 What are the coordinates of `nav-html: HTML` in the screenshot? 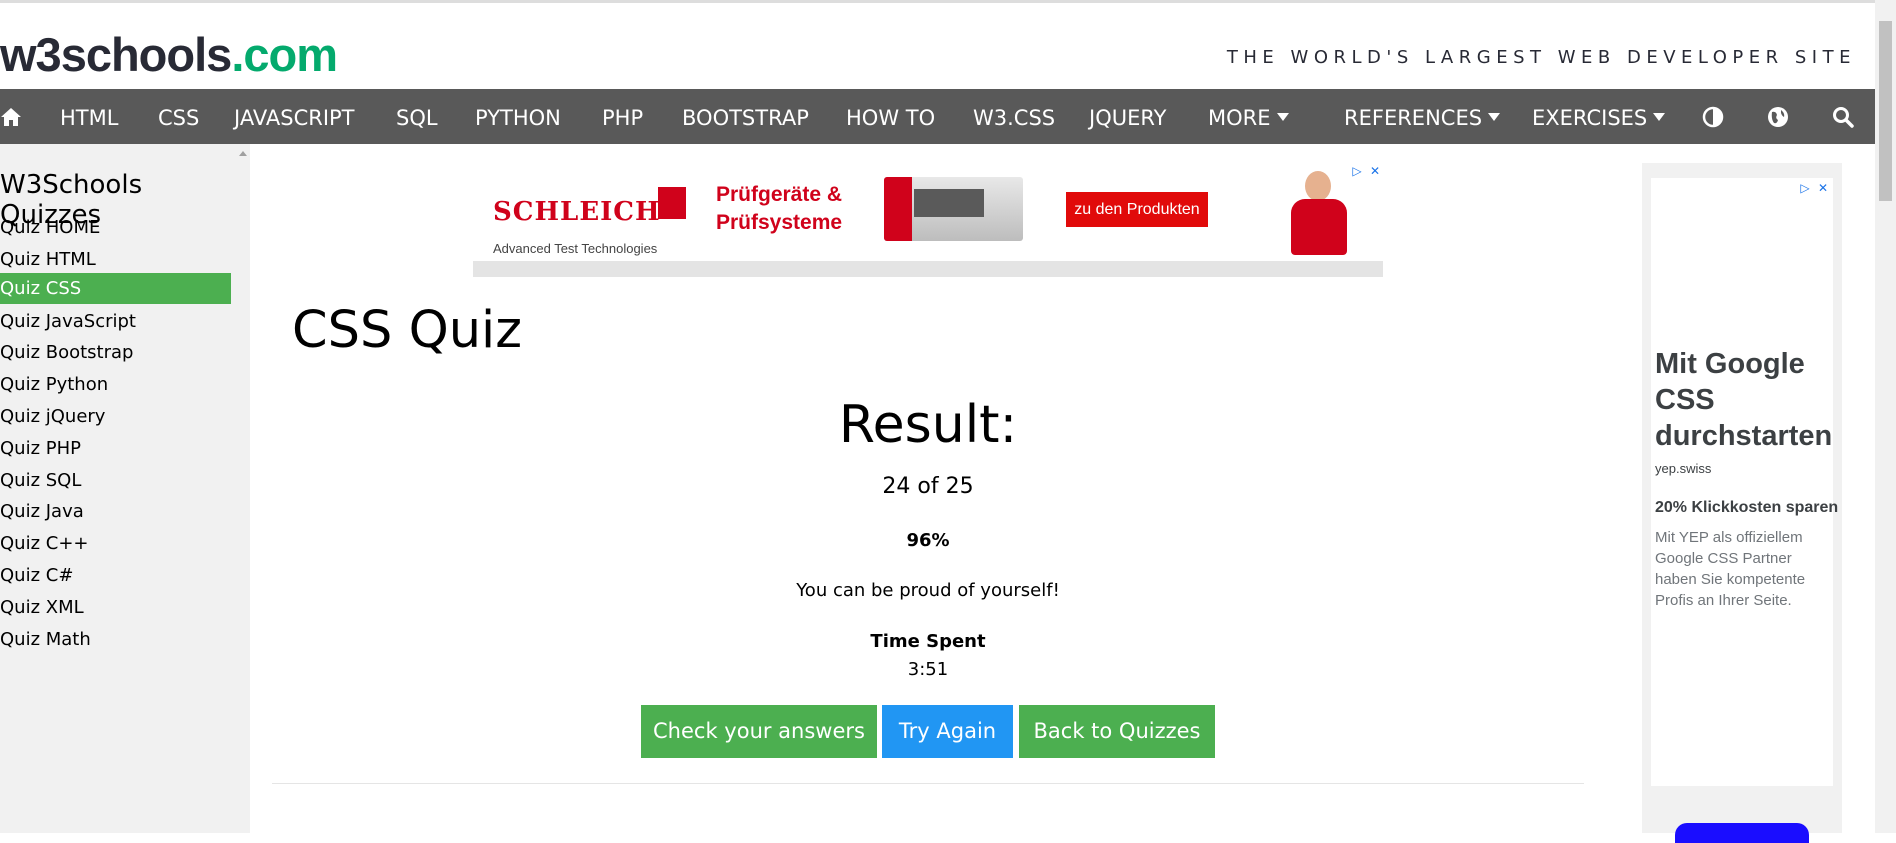 It's located at (89, 116).